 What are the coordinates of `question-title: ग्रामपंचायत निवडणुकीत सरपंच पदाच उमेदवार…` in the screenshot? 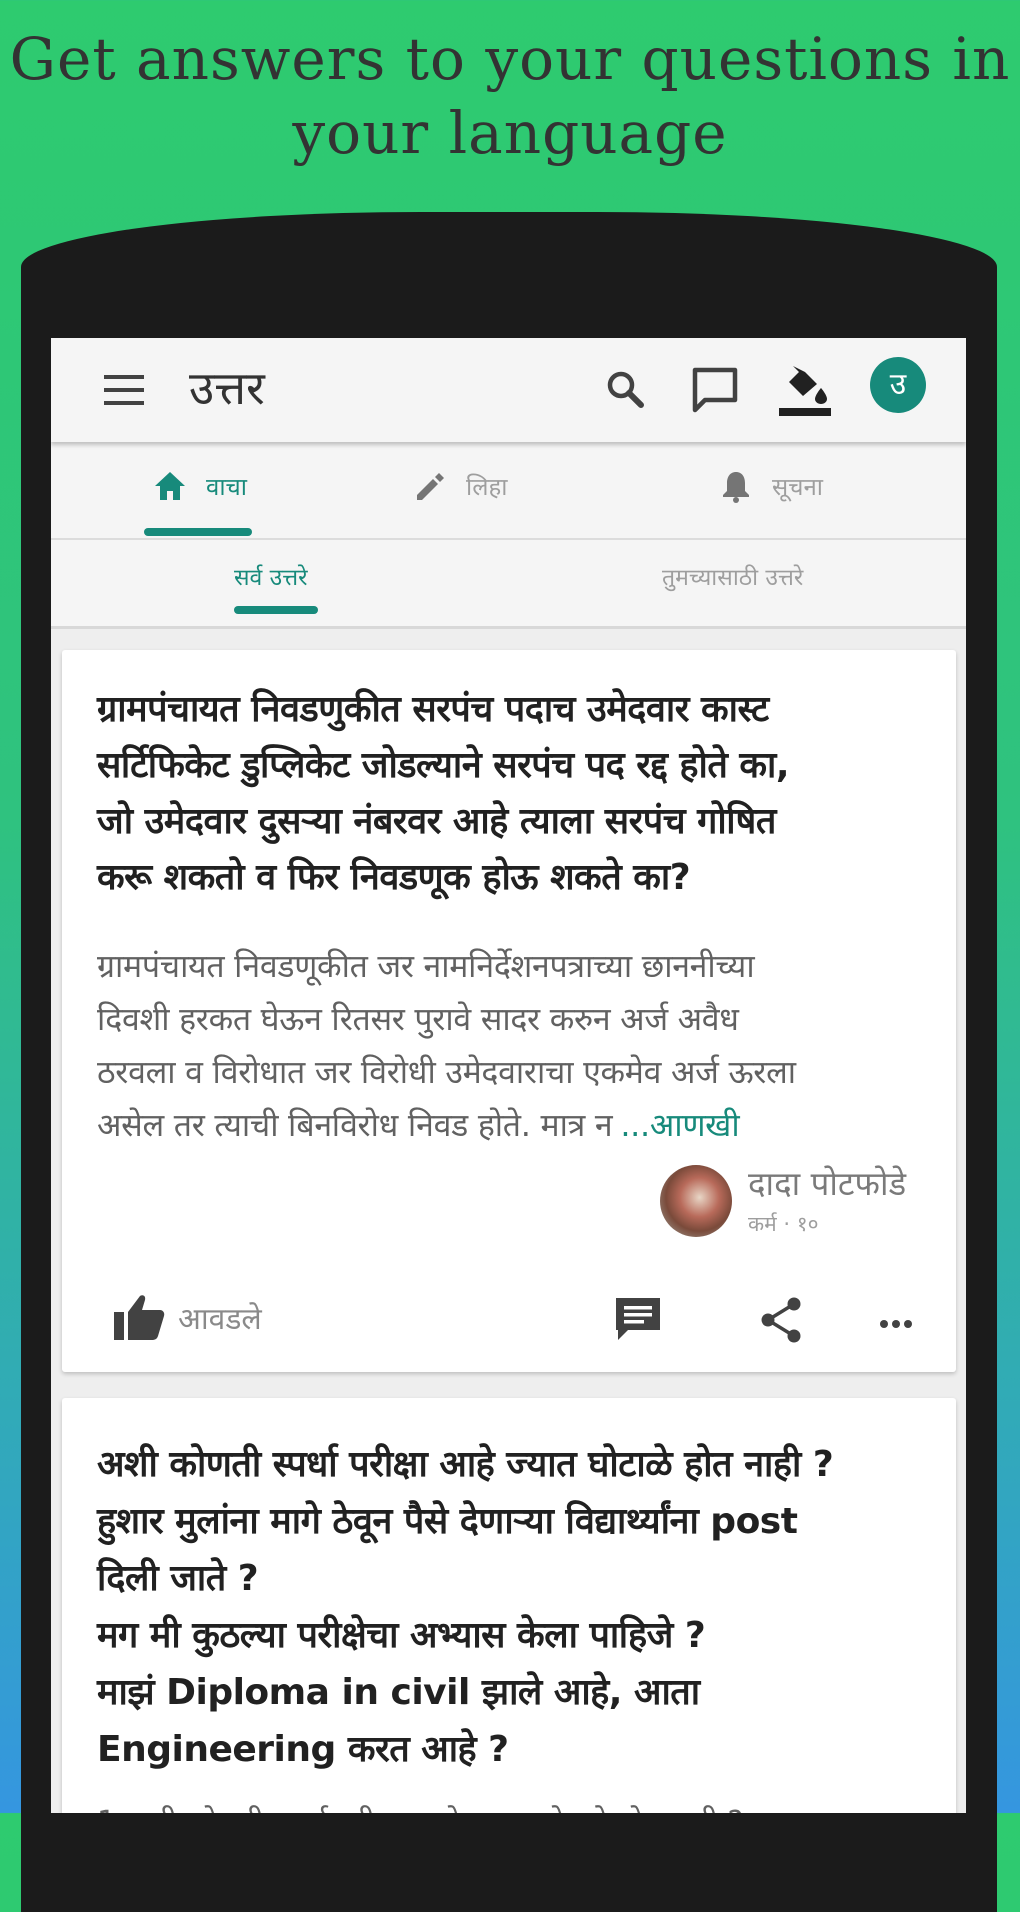 It's located at (512, 794).